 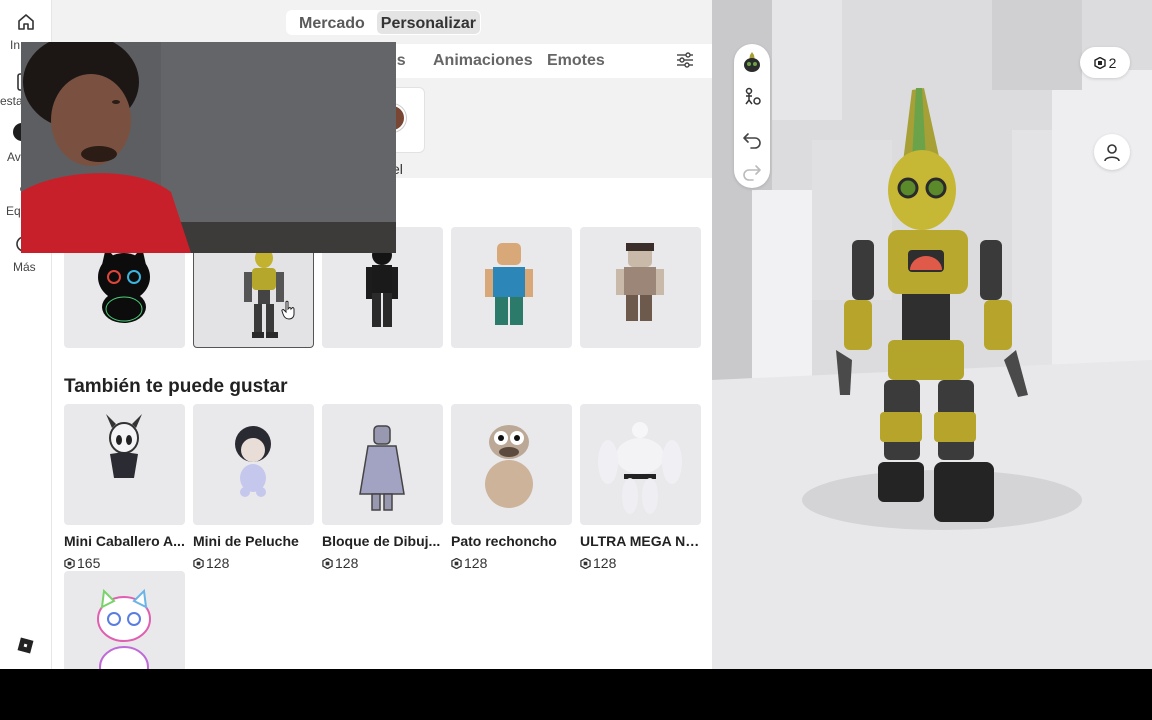 I want to click on rainbow-cat-thumbnail, so click(x=124, y=628).